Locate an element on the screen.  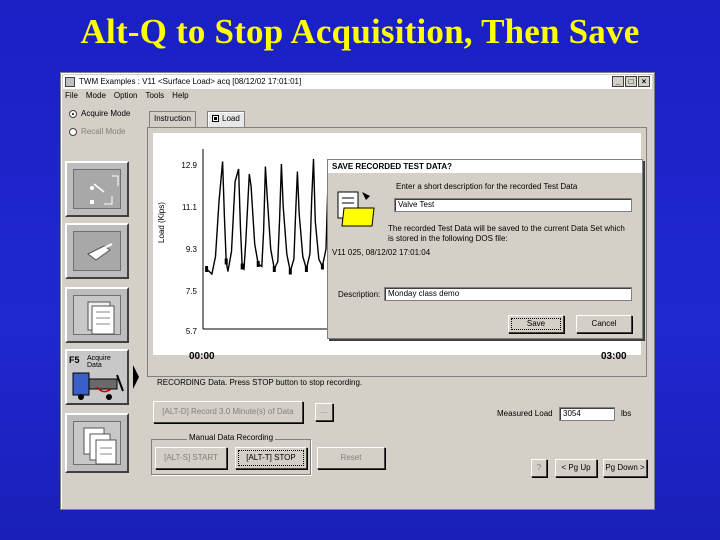
sensor-icon is located at coordinates (104, 190).